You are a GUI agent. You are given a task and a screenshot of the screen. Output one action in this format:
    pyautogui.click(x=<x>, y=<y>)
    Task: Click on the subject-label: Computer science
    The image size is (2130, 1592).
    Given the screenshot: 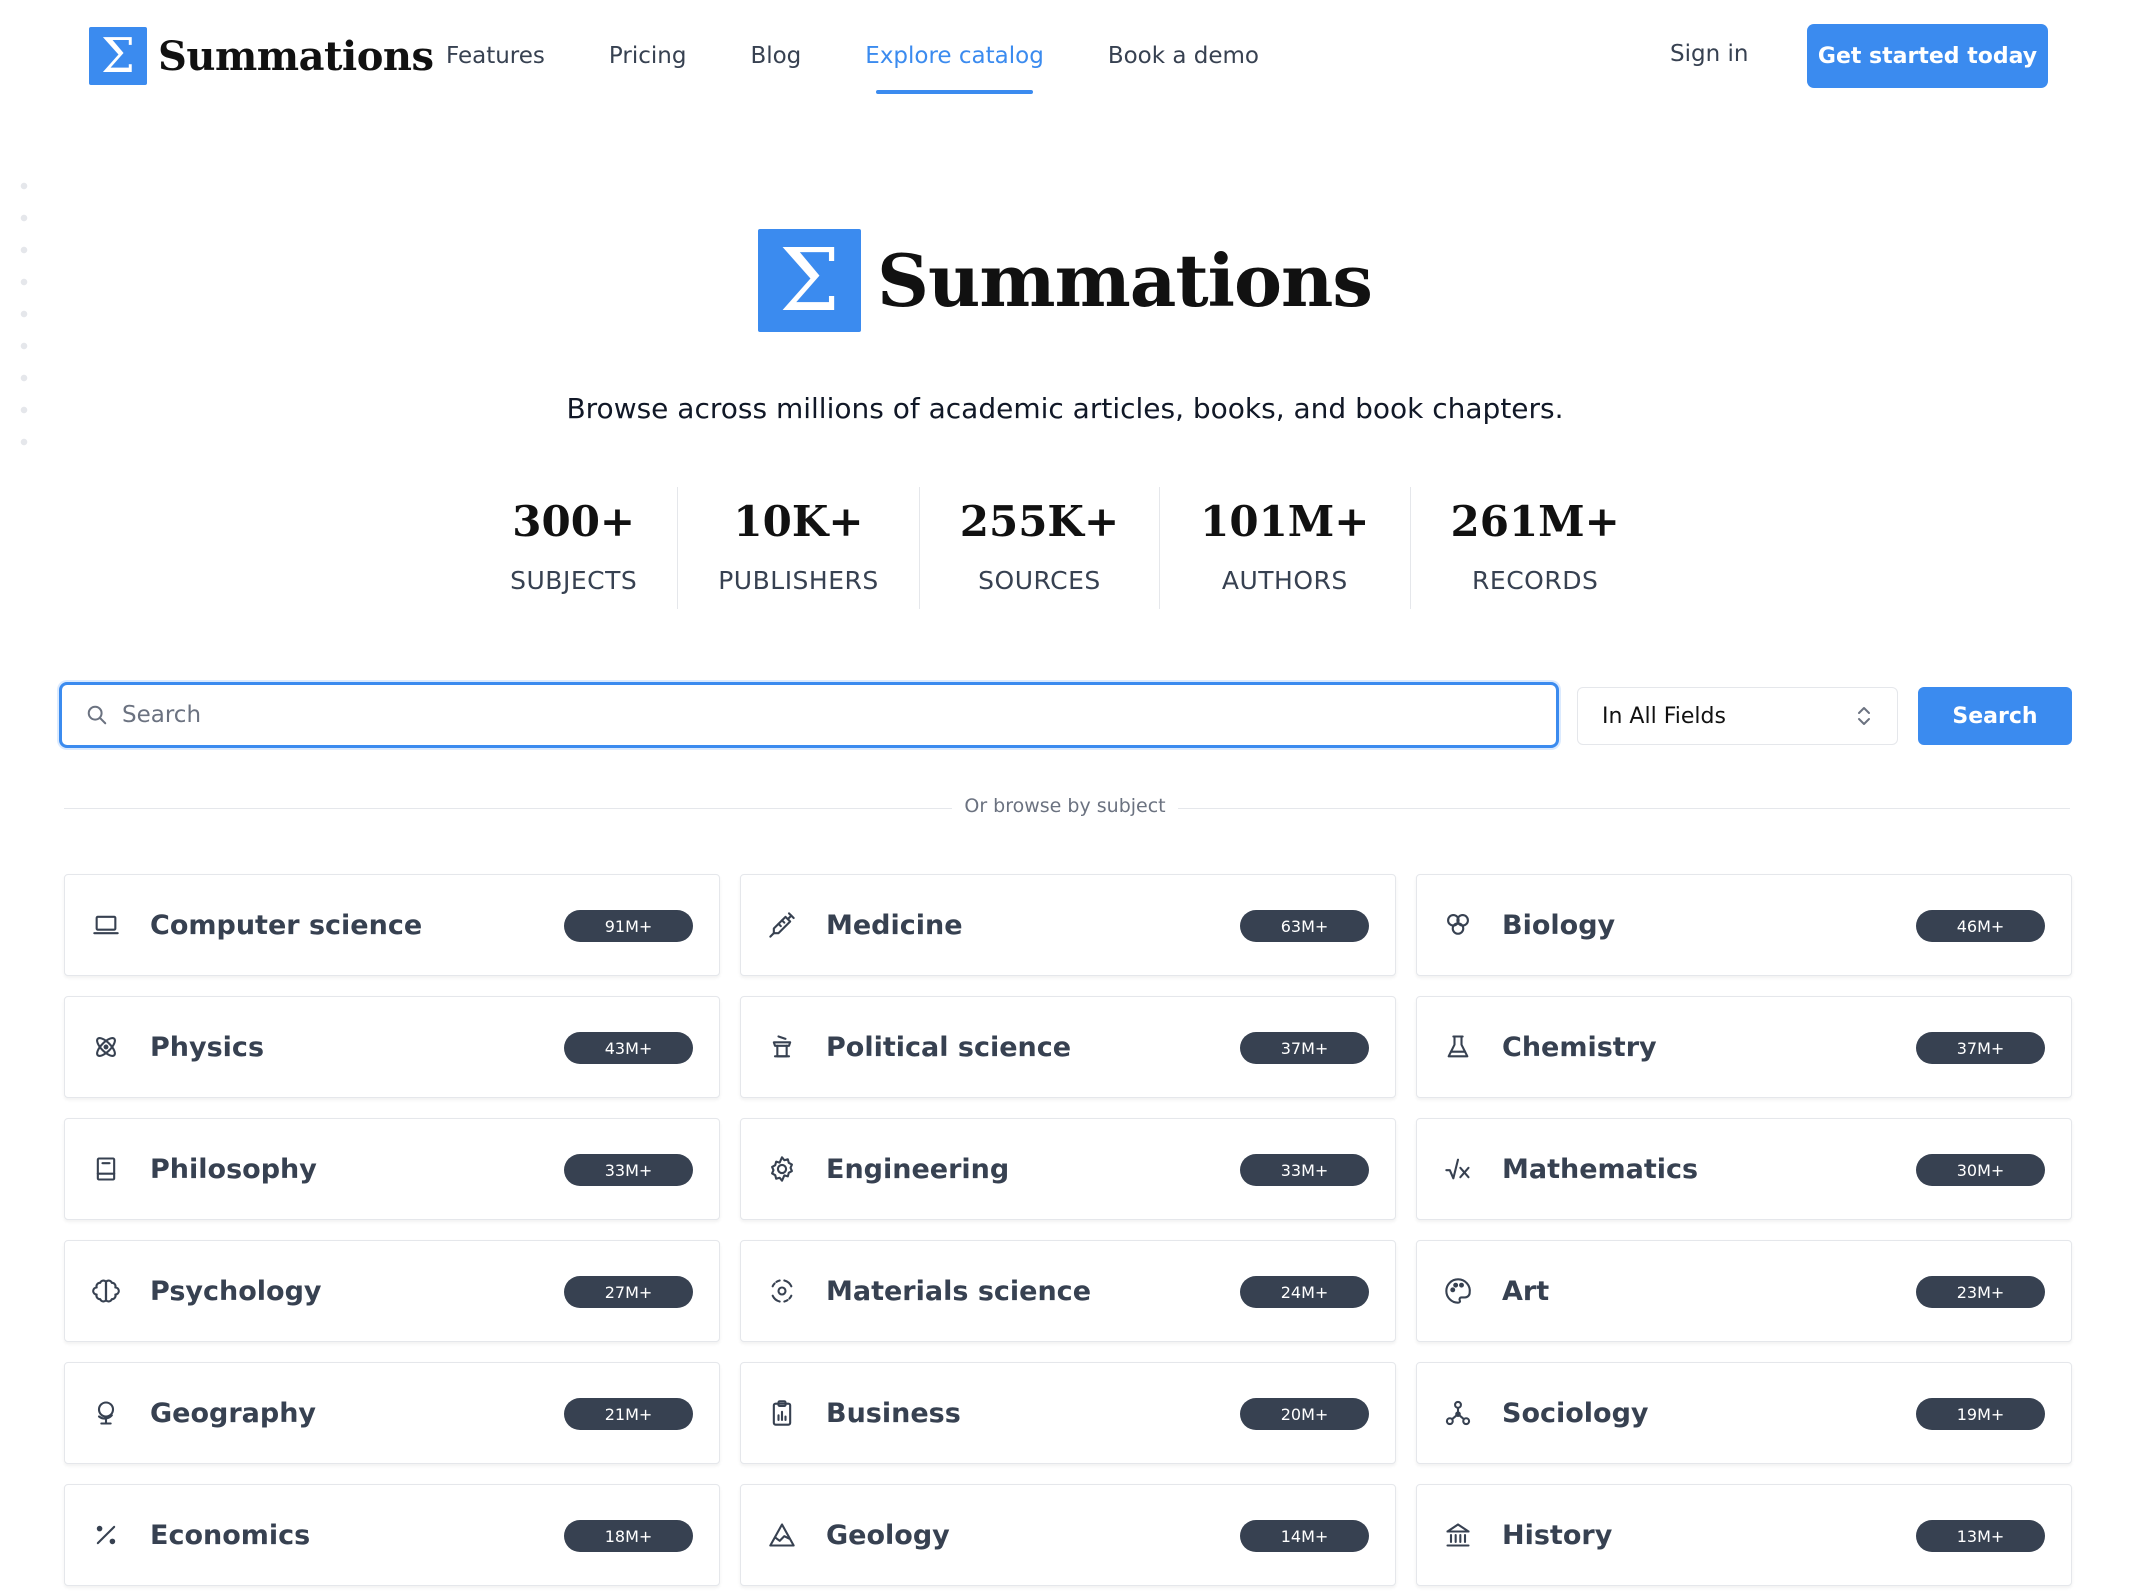 What is the action you would take?
    pyautogui.click(x=286, y=925)
    